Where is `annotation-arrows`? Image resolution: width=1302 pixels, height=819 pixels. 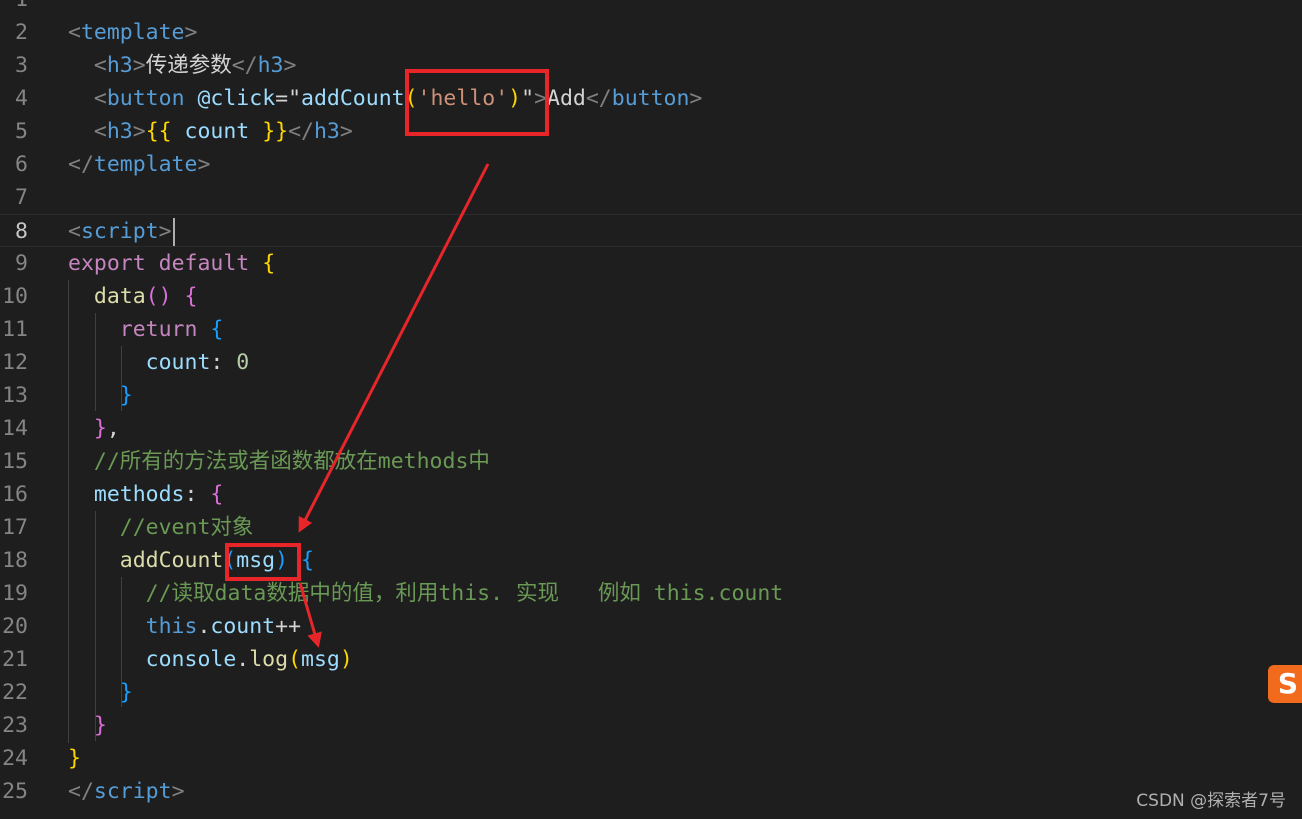 annotation-arrows is located at coordinates (394, 405).